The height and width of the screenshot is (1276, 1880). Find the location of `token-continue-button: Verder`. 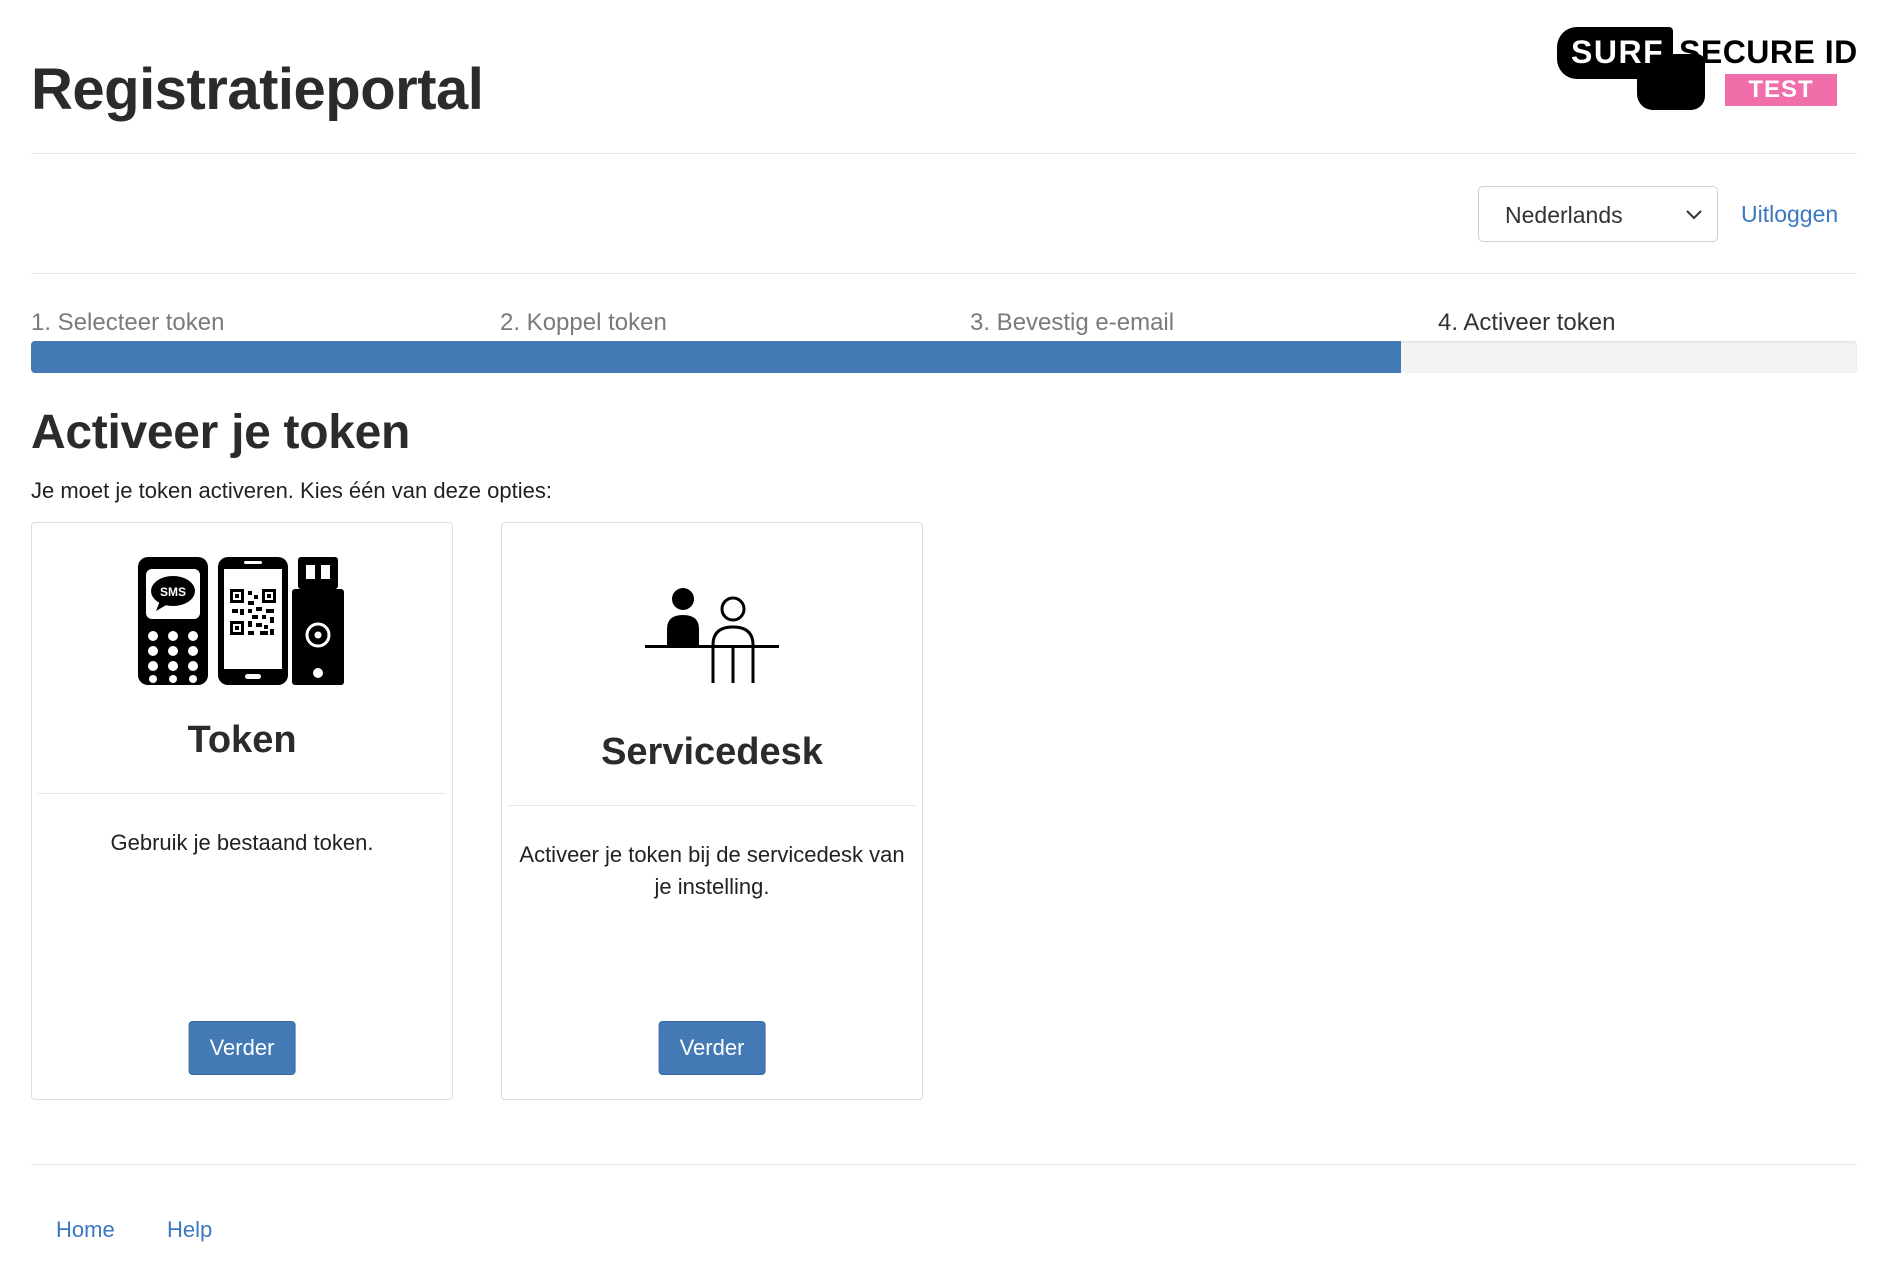

token-continue-button: Verder is located at coordinates (242, 1048).